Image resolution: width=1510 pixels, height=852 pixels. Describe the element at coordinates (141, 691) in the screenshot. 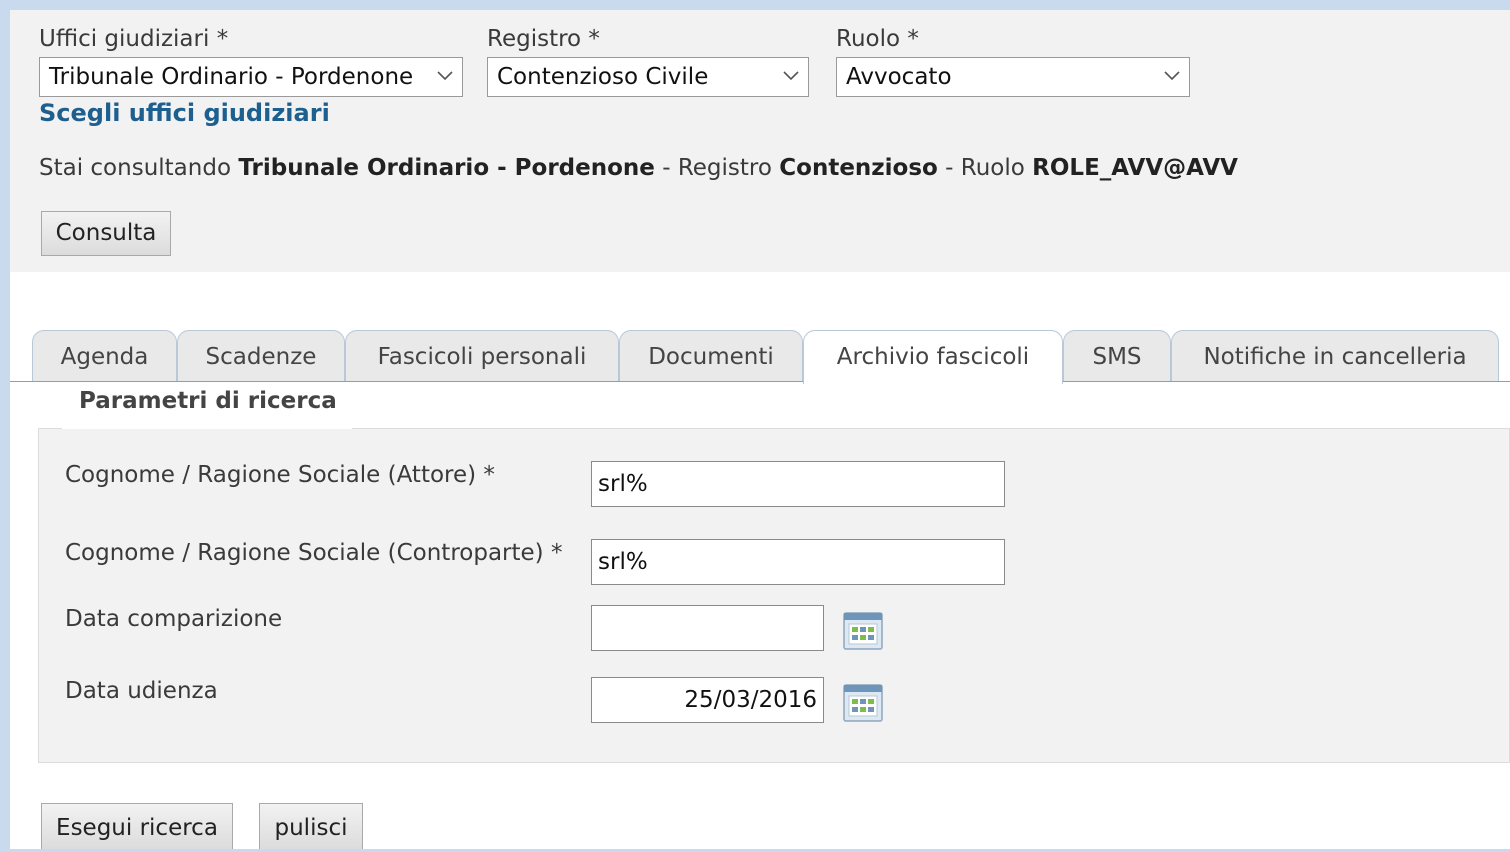

I see `data-udienza-label: Data udienza` at that location.